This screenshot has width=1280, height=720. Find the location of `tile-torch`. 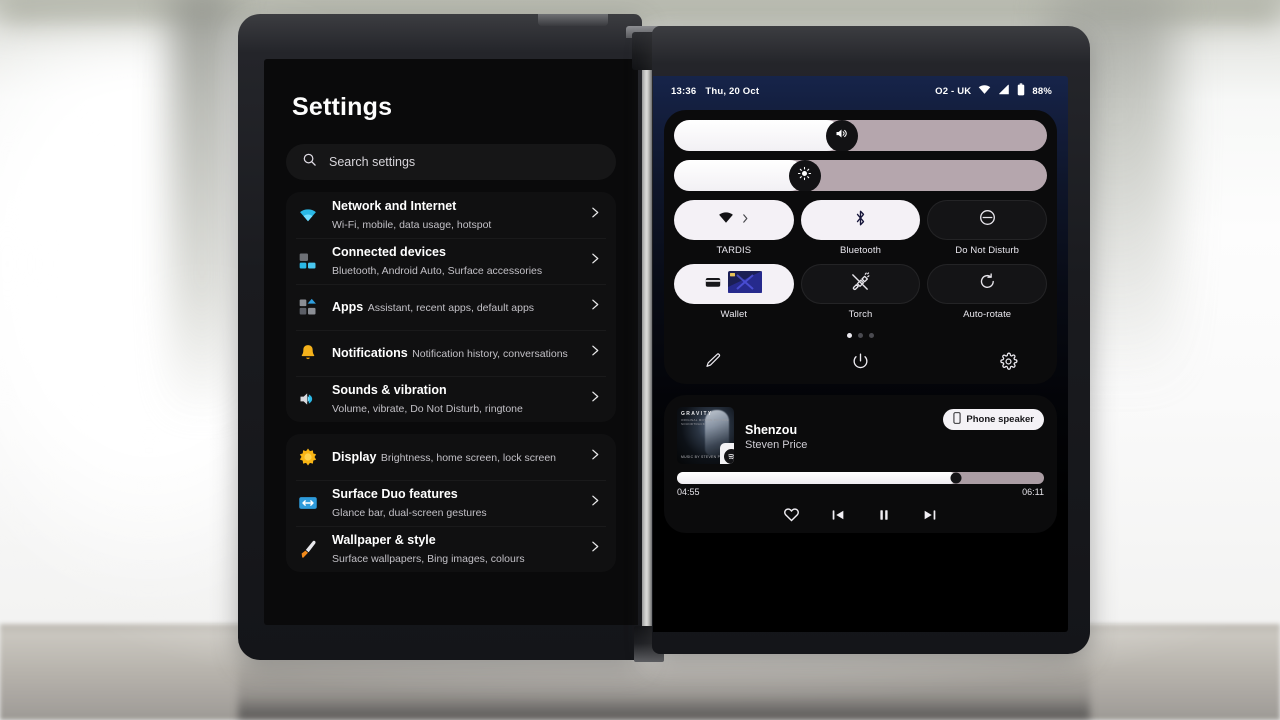

tile-torch is located at coordinates (860, 284).